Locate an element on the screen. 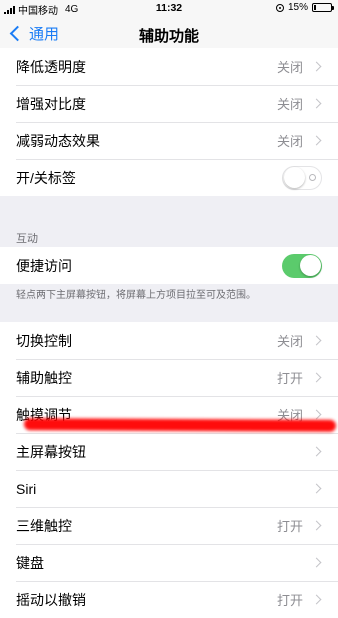 This screenshot has width=338, height=618. row-label: 主屏幕按钮 is located at coordinates (51, 451).